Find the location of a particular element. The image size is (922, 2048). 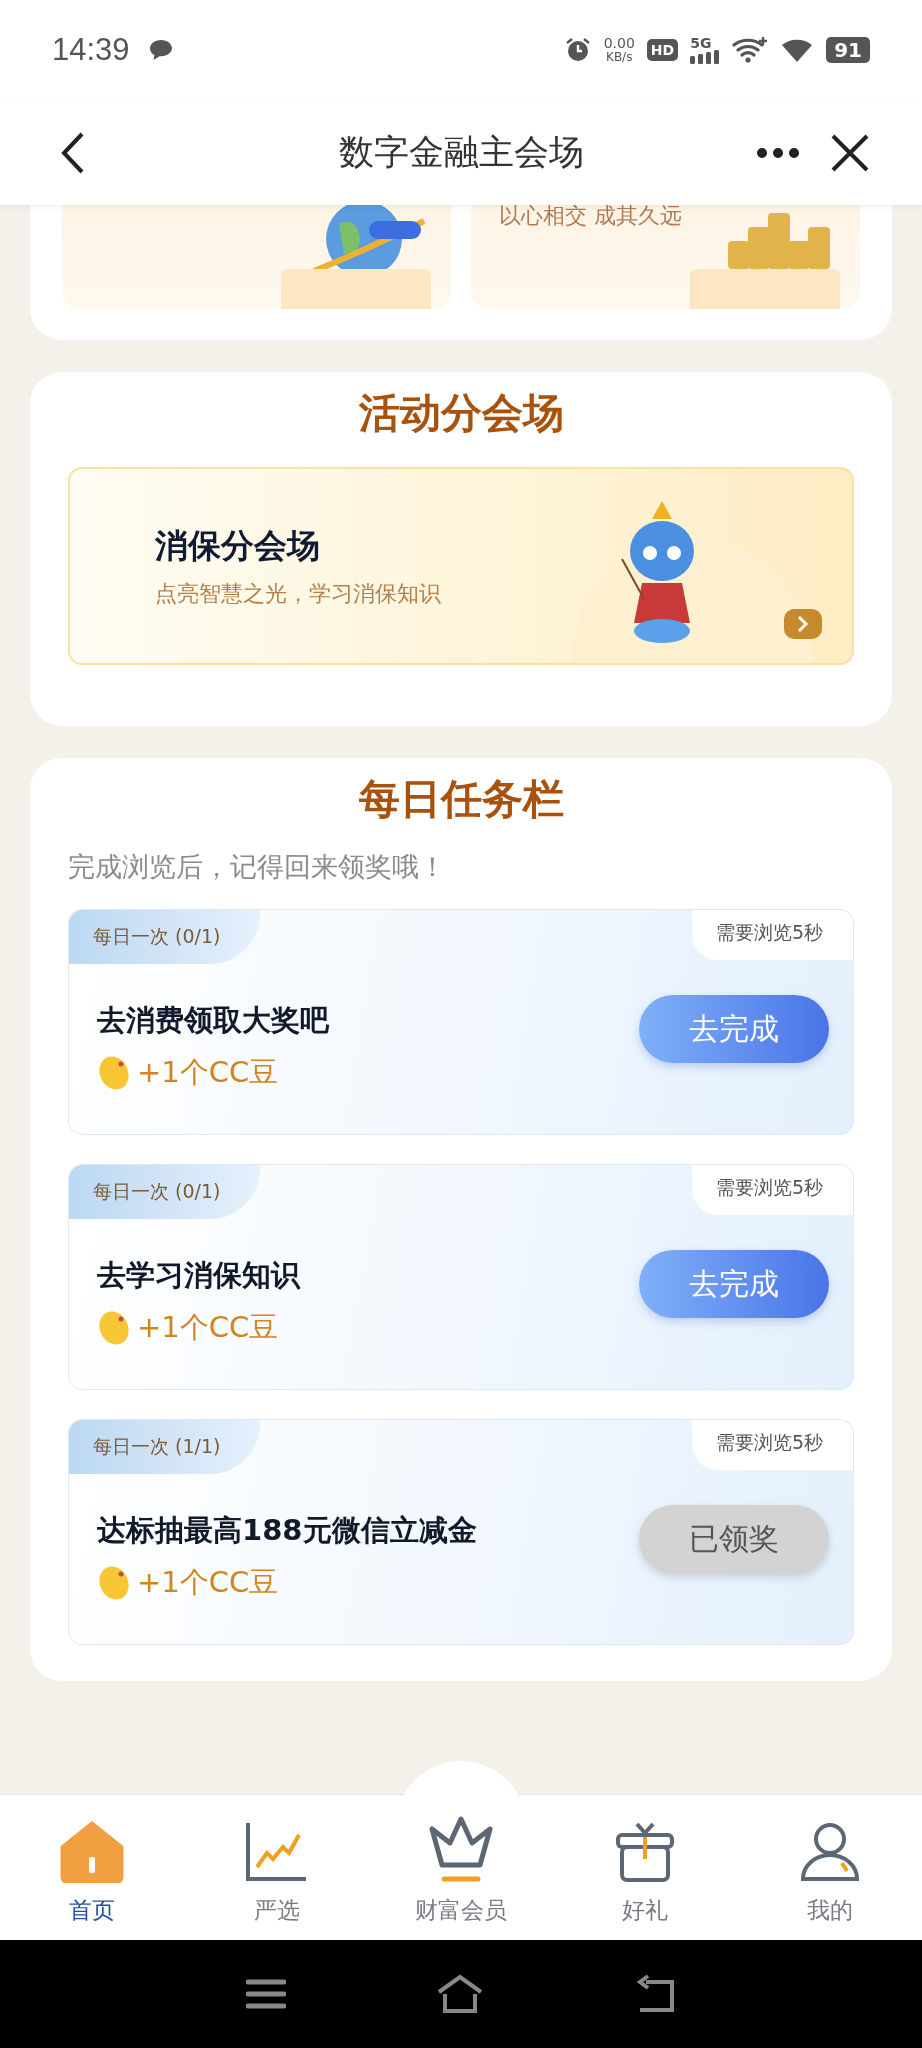

battery-indicator: 91 is located at coordinates (848, 50).